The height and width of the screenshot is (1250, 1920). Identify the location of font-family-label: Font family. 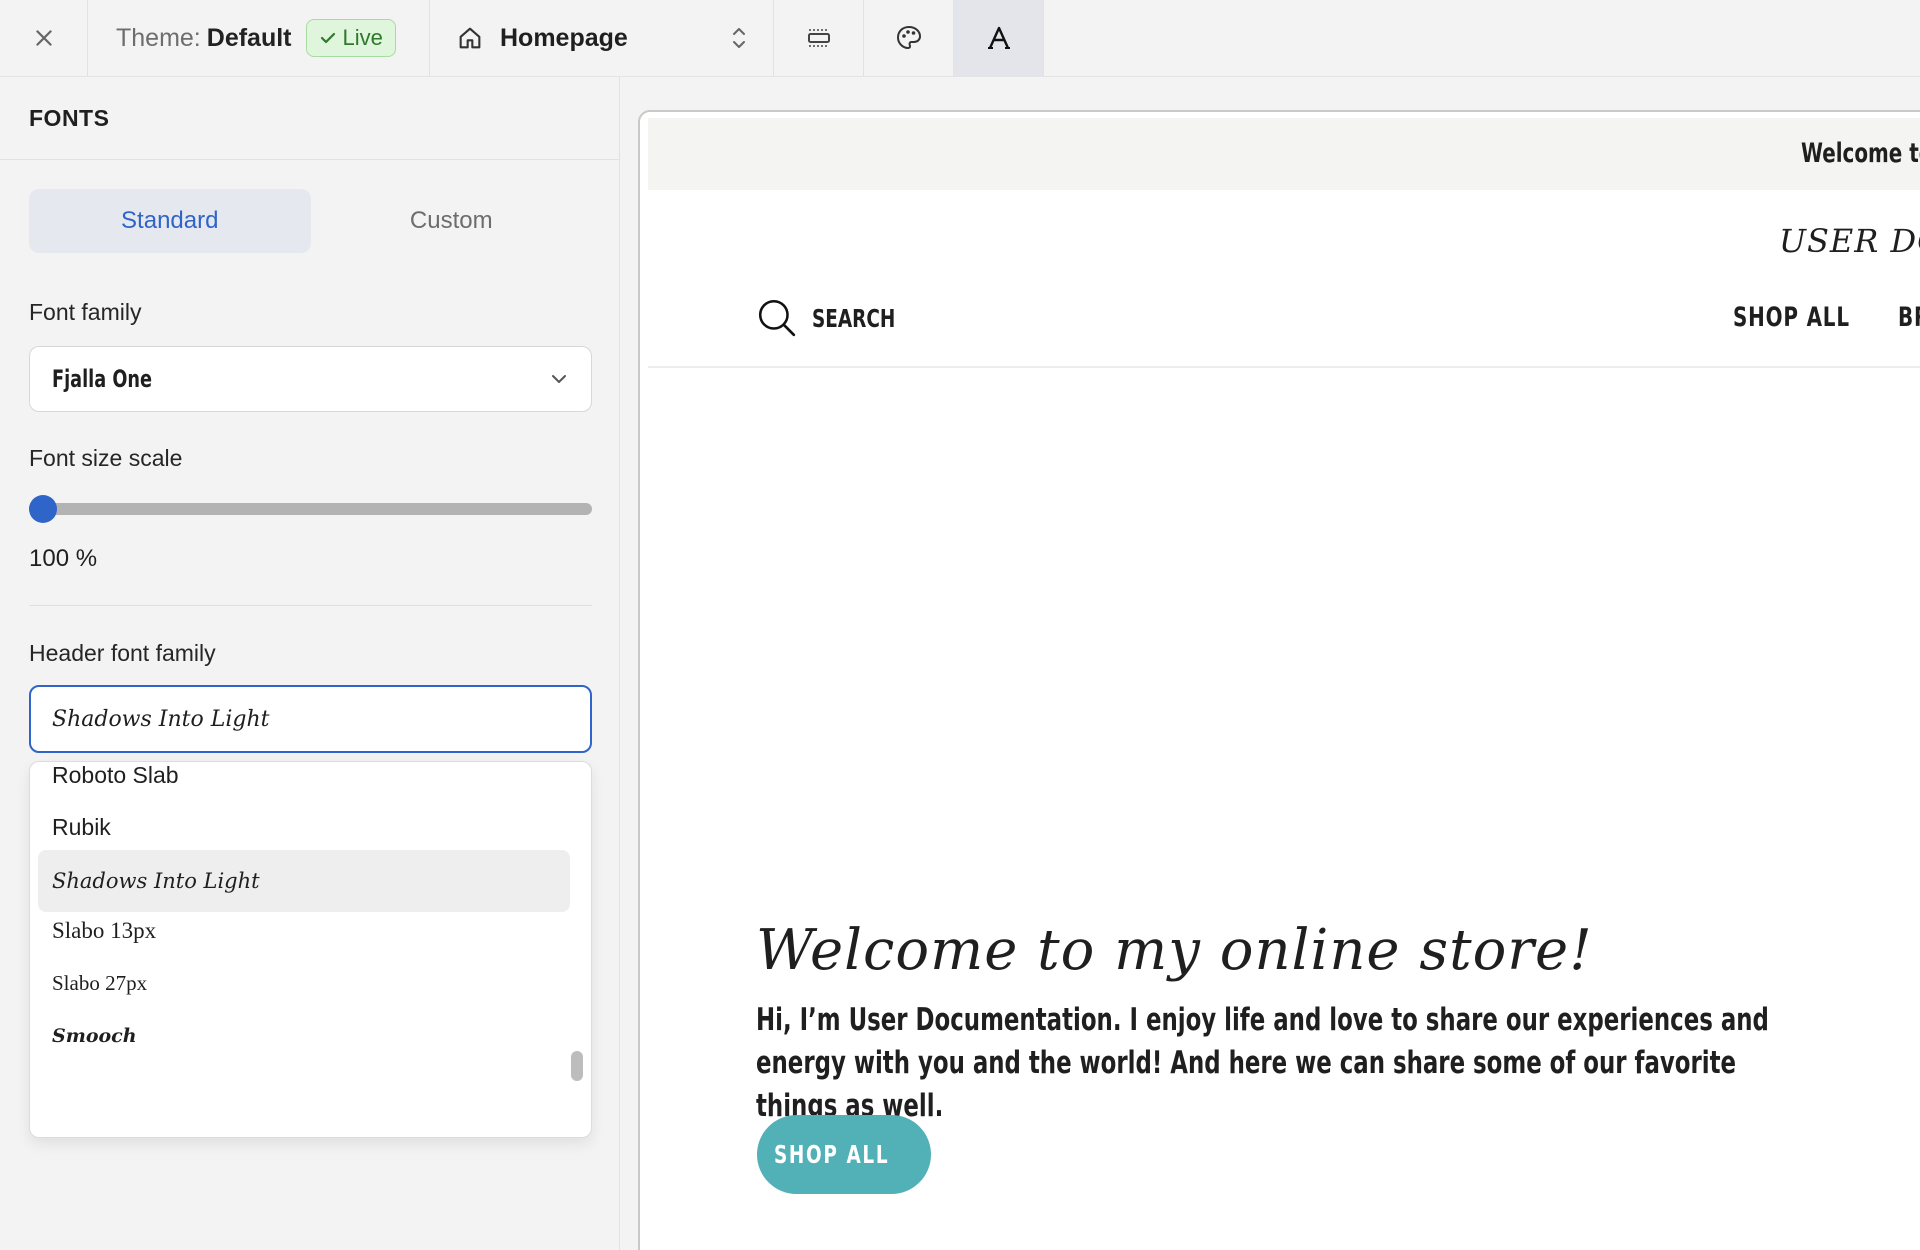
(85, 312).